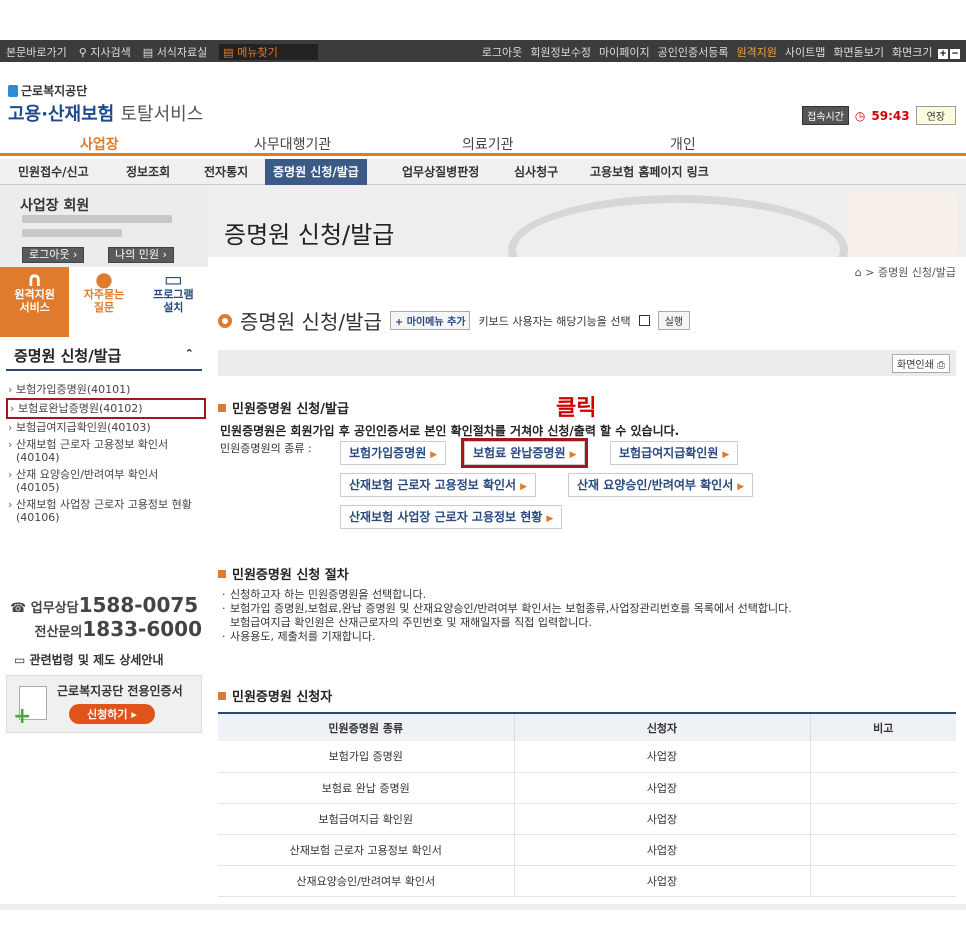  Describe the element at coordinates (935, 115) in the screenshot. I see `extend-session-button: 연장` at that location.